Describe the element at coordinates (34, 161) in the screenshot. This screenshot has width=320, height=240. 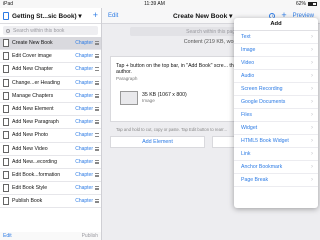
I see `chapter-name: Add New...ecording` at that location.